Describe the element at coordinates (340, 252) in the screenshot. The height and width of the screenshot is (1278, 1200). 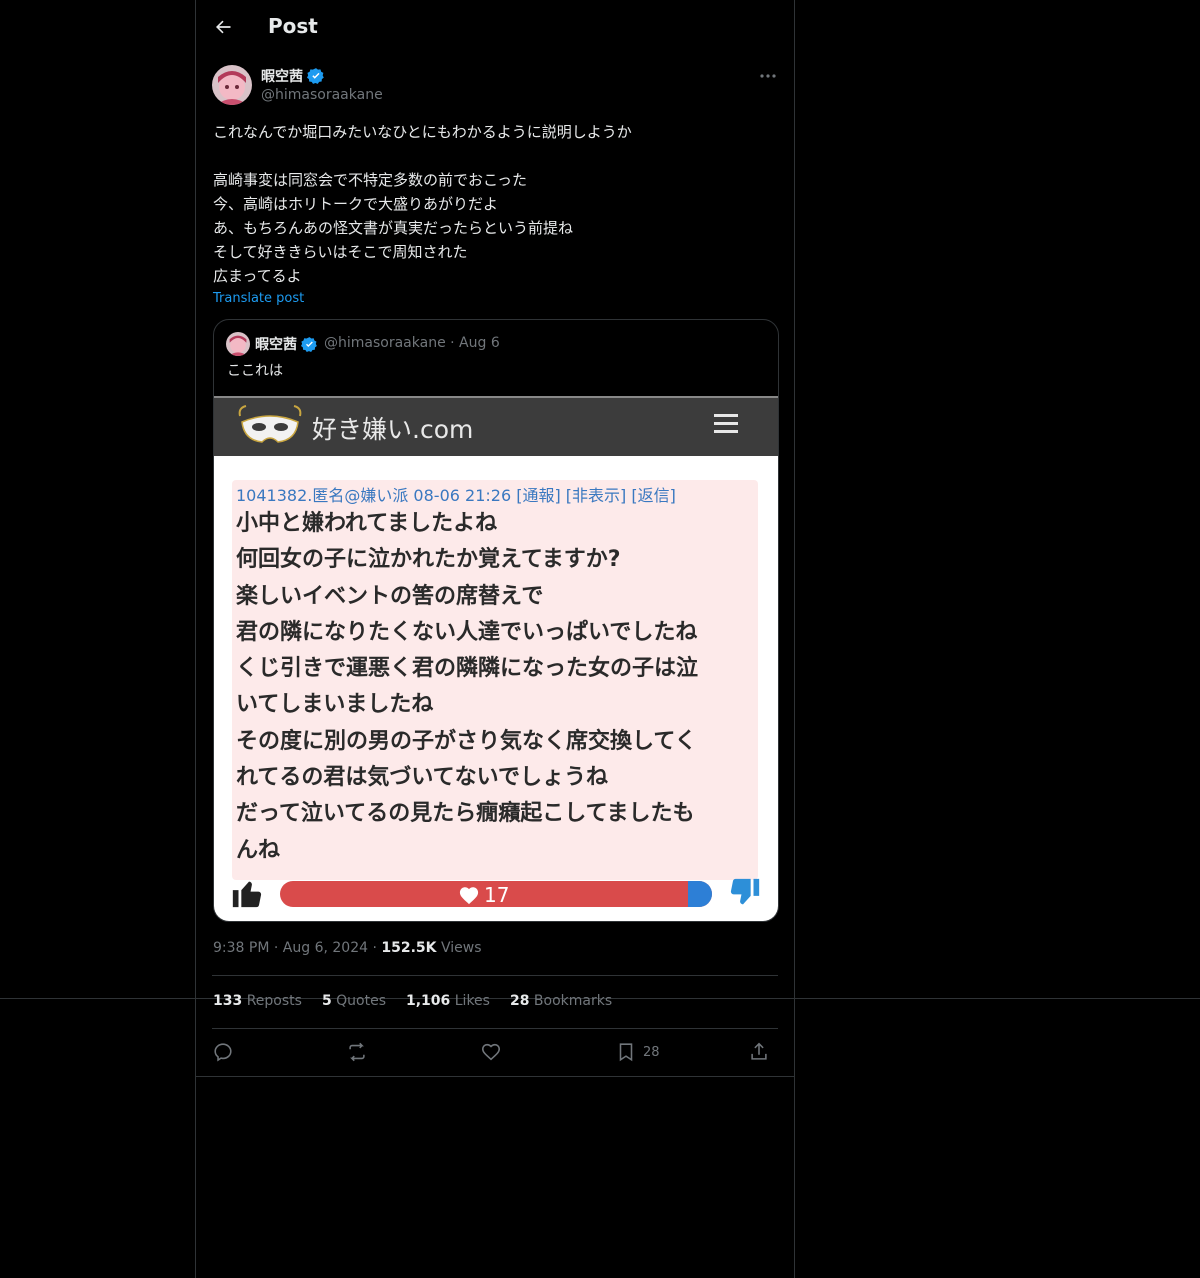
I see `tweet-line: そして好ききらいはそこで周知された` at that location.